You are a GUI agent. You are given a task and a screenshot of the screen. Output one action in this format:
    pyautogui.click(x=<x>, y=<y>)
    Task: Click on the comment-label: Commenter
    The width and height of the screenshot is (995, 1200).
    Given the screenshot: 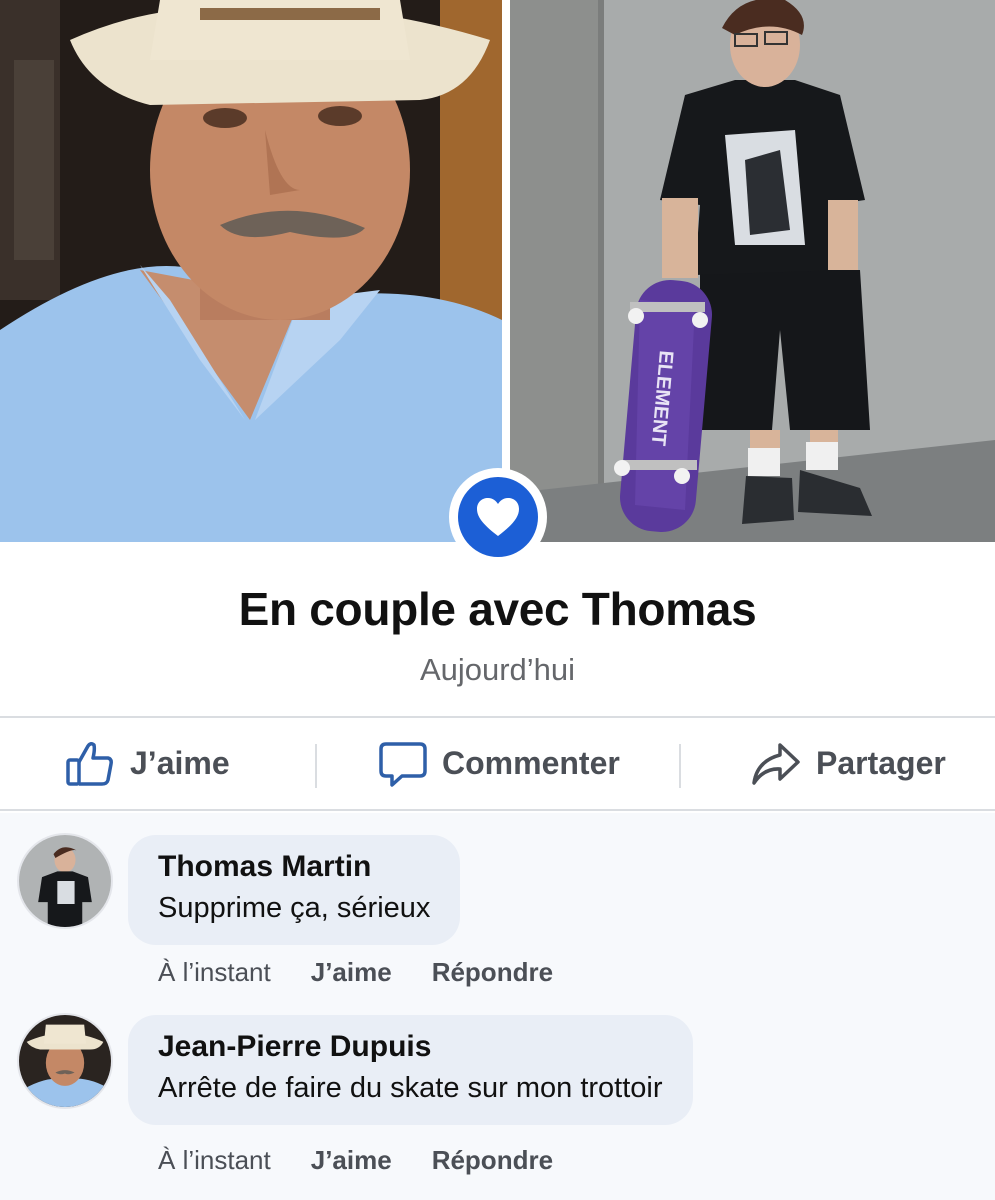 What is the action you would take?
    pyautogui.click(x=531, y=763)
    